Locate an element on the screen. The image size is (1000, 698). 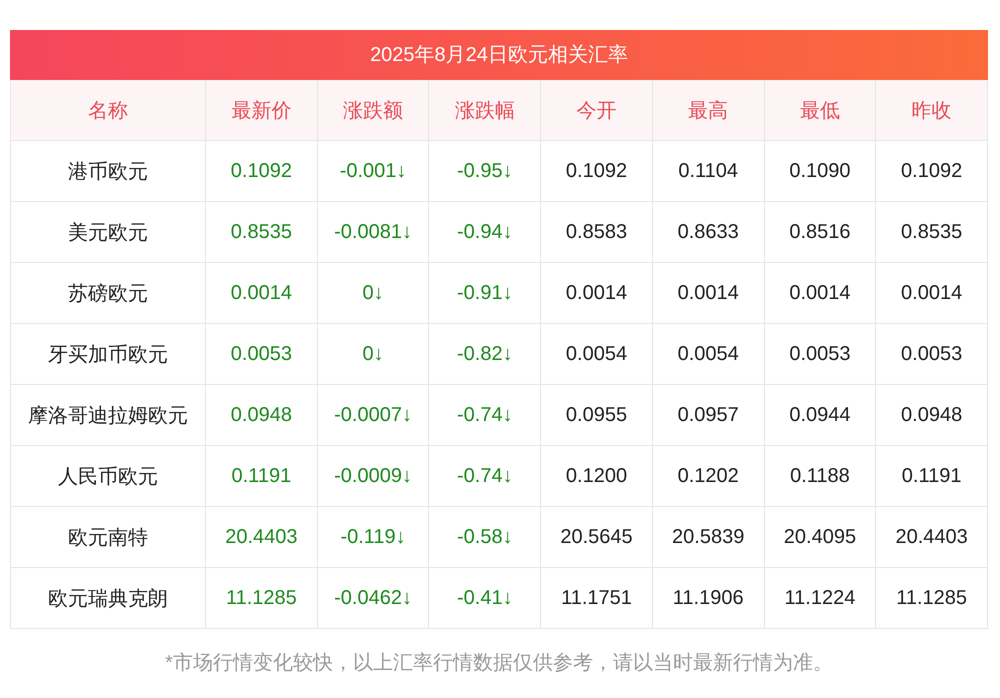
column-header: 最低 is located at coordinates (820, 110).